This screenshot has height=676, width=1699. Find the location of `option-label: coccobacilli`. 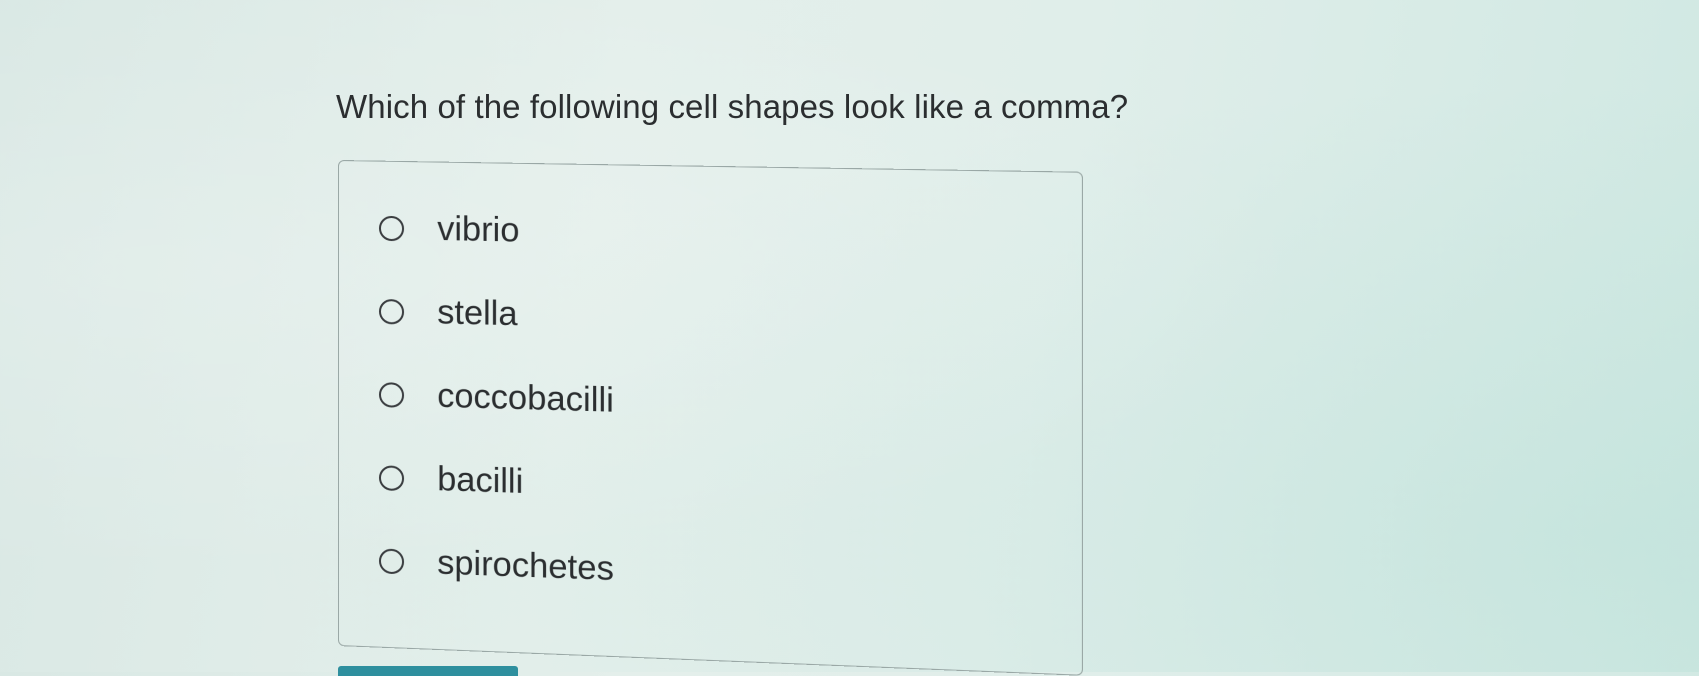

option-label: coccobacilli is located at coordinates (525, 399).